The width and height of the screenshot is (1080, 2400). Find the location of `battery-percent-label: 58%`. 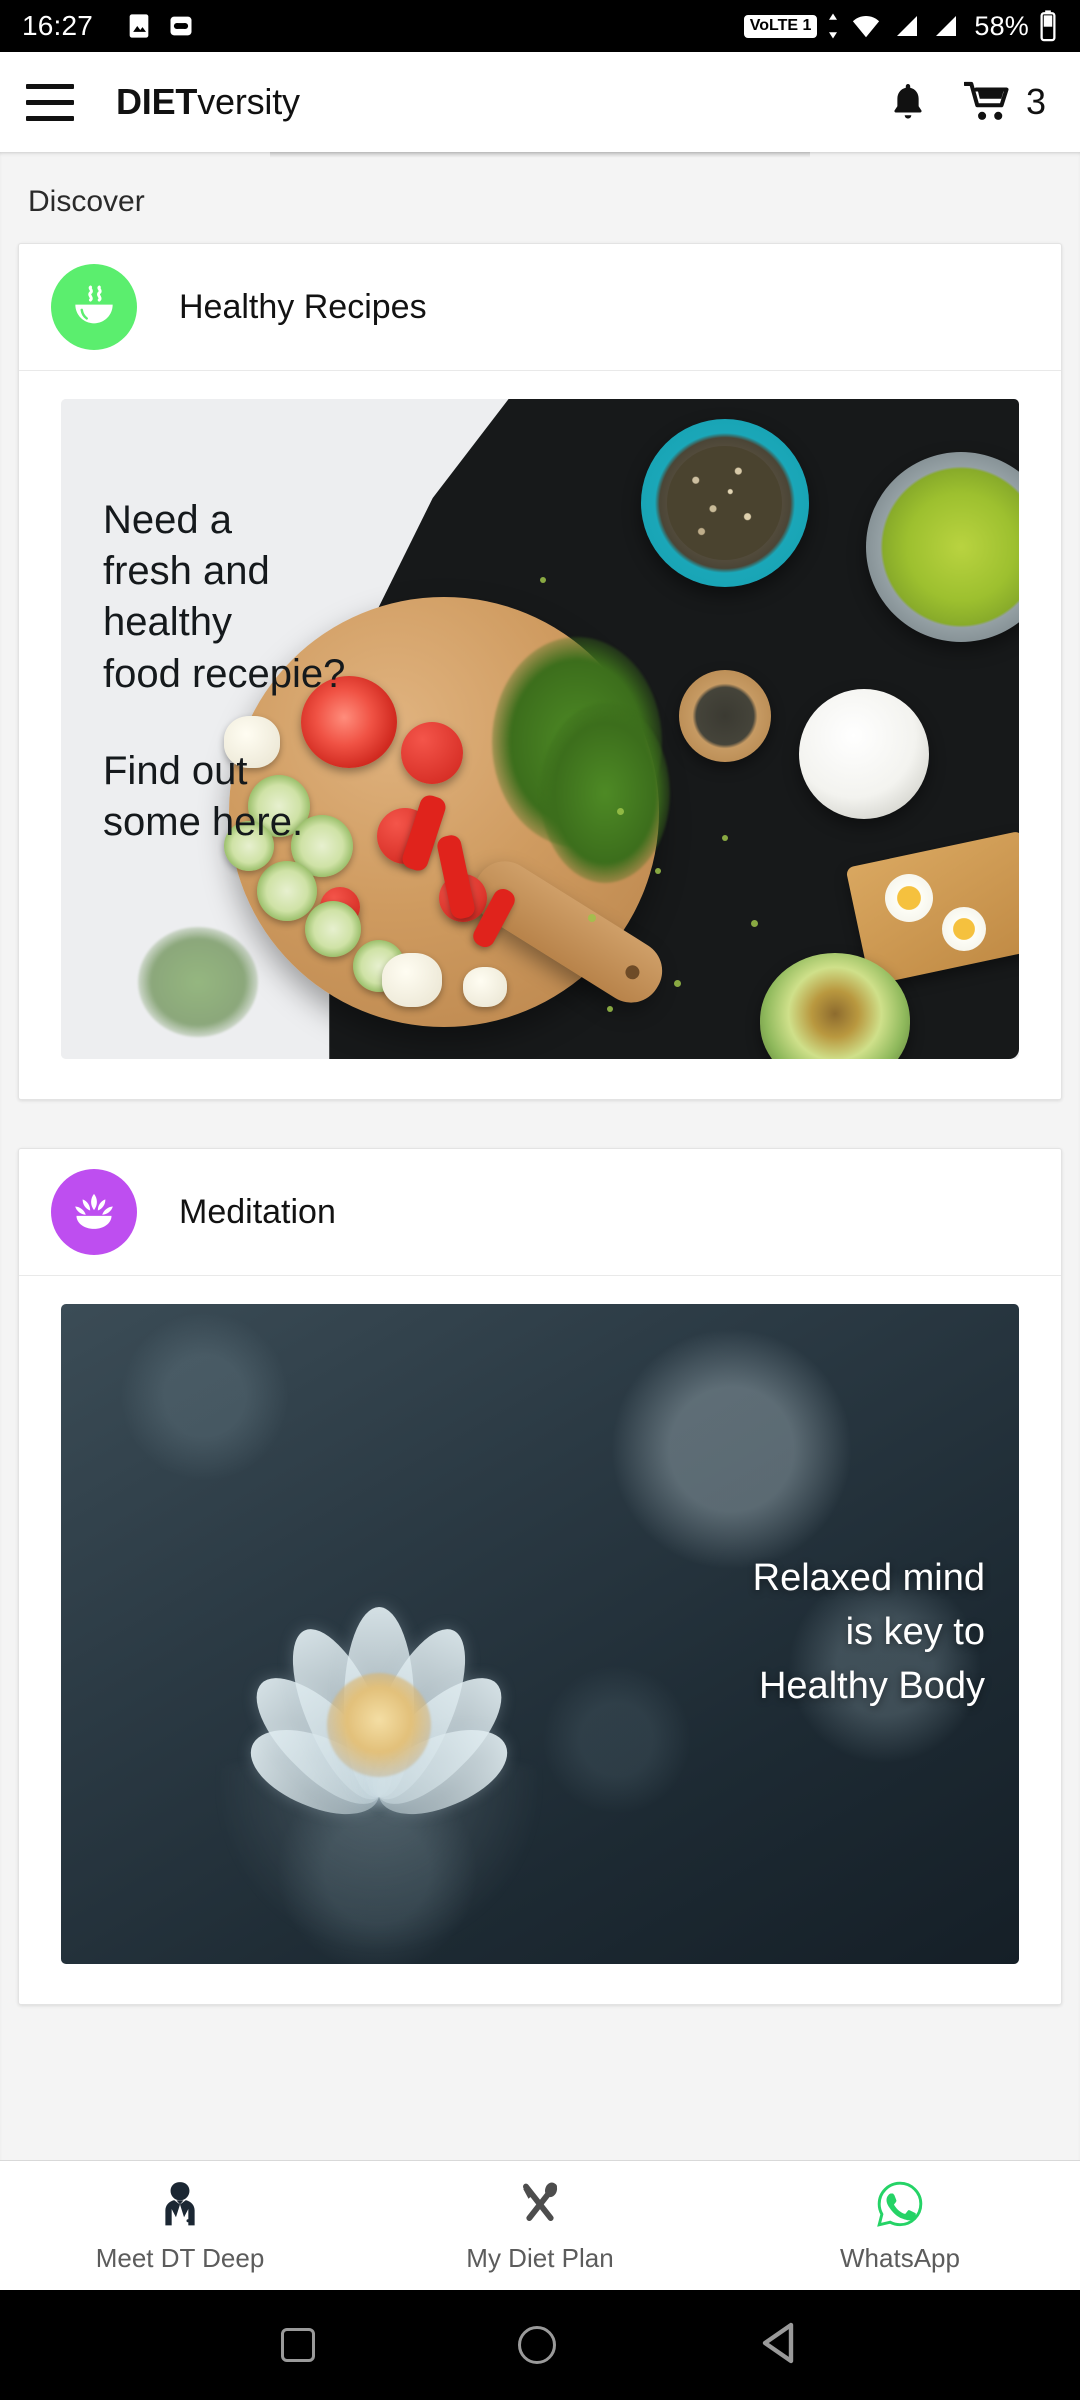

battery-percent-label: 58% is located at coordinates (1001, 25).